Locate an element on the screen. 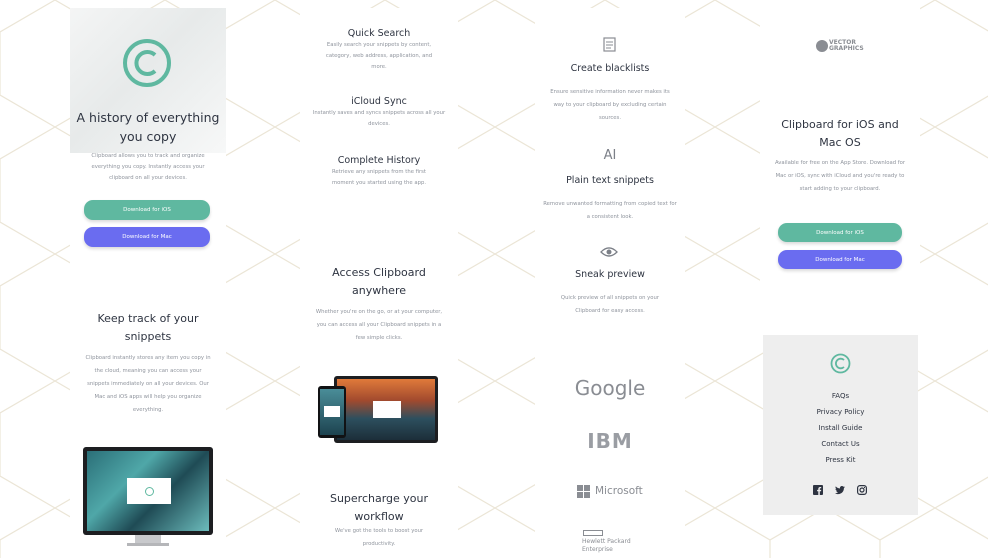  document-icon is located at coordinates (609, 44).